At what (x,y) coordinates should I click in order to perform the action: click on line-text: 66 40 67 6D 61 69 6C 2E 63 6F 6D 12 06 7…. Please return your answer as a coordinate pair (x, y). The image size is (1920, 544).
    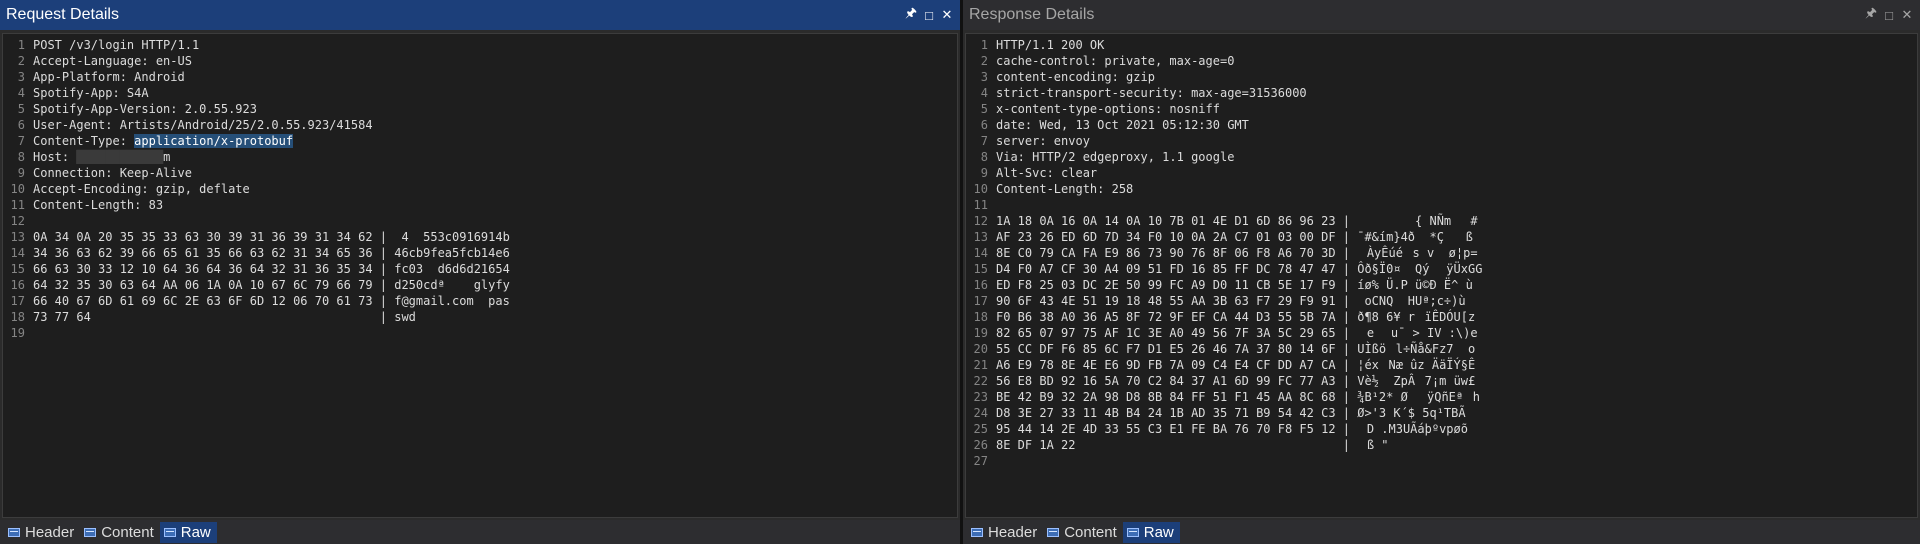
    Looking at the image, I should click on (271, 301).